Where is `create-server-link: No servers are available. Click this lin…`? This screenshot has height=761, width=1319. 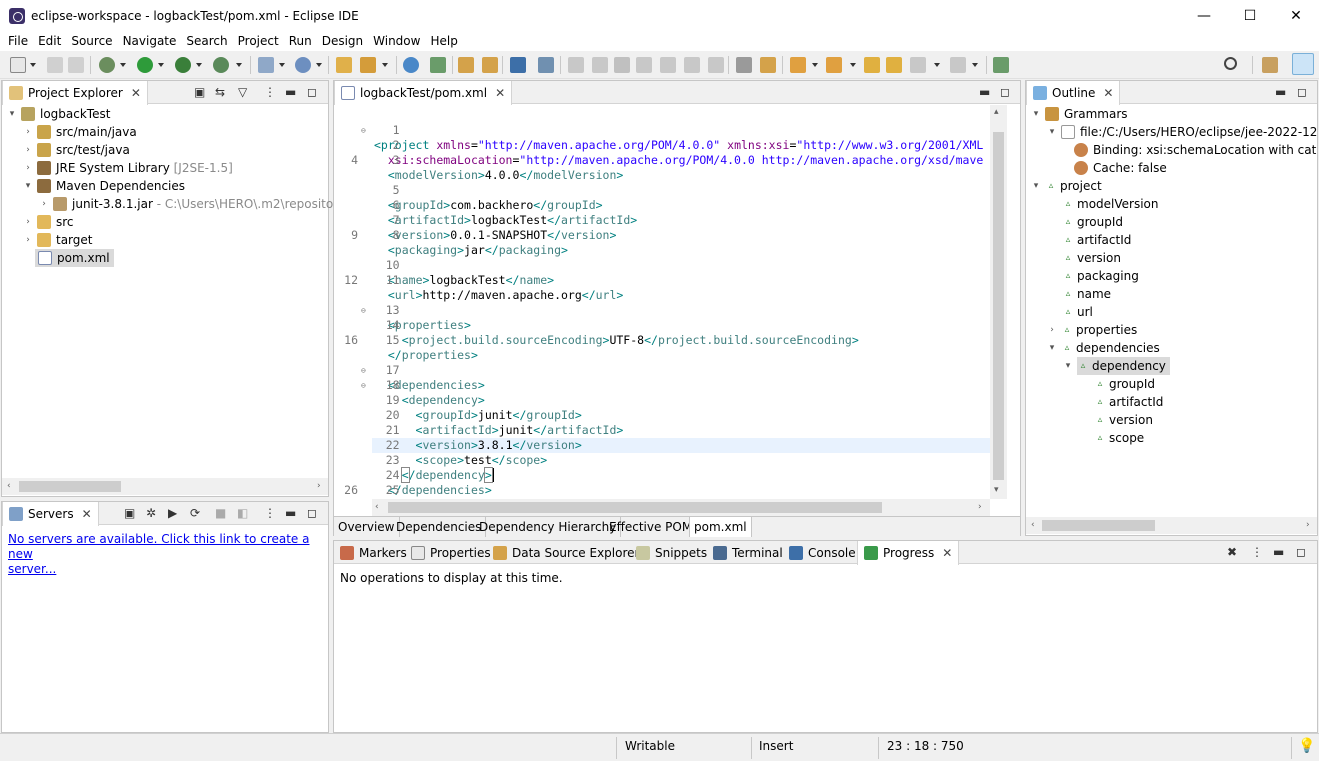
create-server-link: No servers are available. Click this lin… is located at coordinates (163, 554).